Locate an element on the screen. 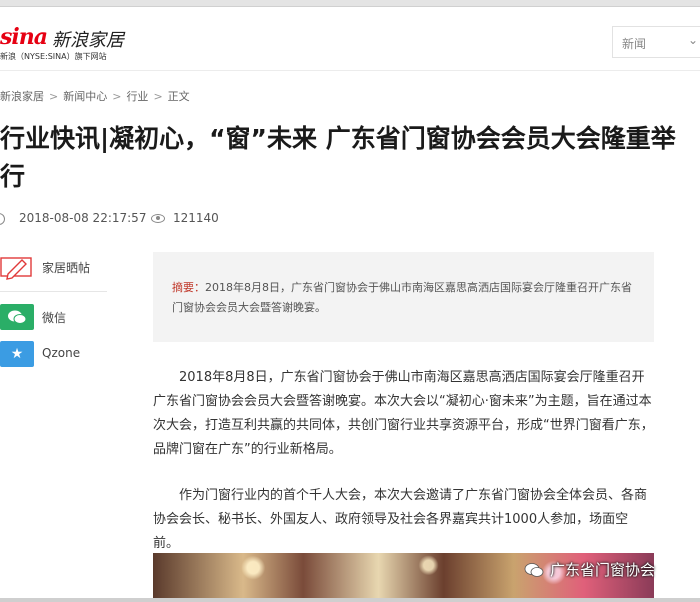  breadcrumb-item-news: 新闻中心 is located at coordinates (85, 96).